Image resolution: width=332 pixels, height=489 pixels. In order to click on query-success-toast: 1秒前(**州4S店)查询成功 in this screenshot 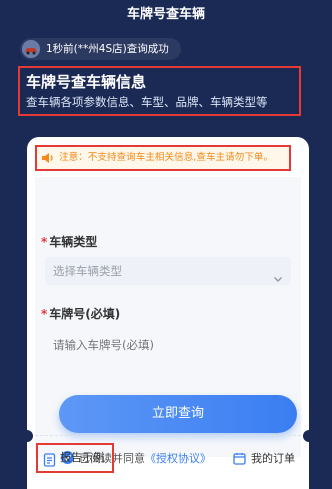, I will do `click(100, 49)`.